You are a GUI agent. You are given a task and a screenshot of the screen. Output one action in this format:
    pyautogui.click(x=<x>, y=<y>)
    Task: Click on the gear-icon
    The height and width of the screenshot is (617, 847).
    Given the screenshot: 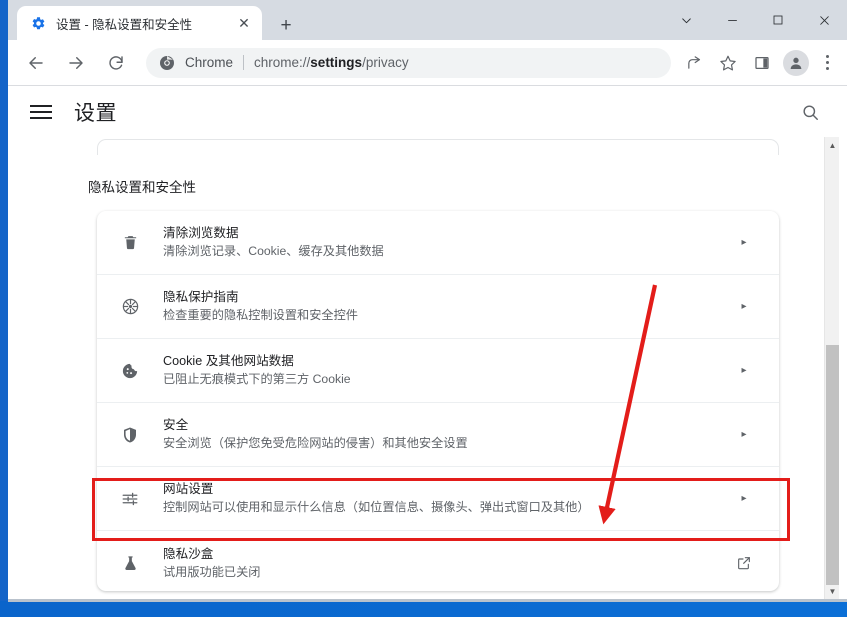 What is the action you would take?
    pyautogui.click(x=38, y=23)
    